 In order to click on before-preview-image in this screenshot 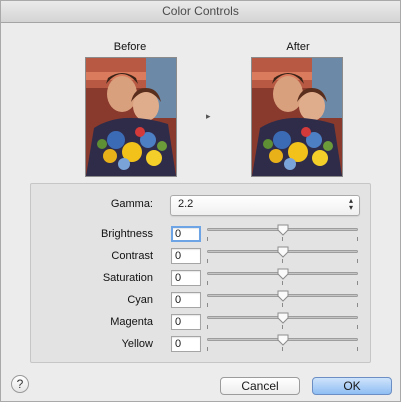, I will do `click(131, 117)`.